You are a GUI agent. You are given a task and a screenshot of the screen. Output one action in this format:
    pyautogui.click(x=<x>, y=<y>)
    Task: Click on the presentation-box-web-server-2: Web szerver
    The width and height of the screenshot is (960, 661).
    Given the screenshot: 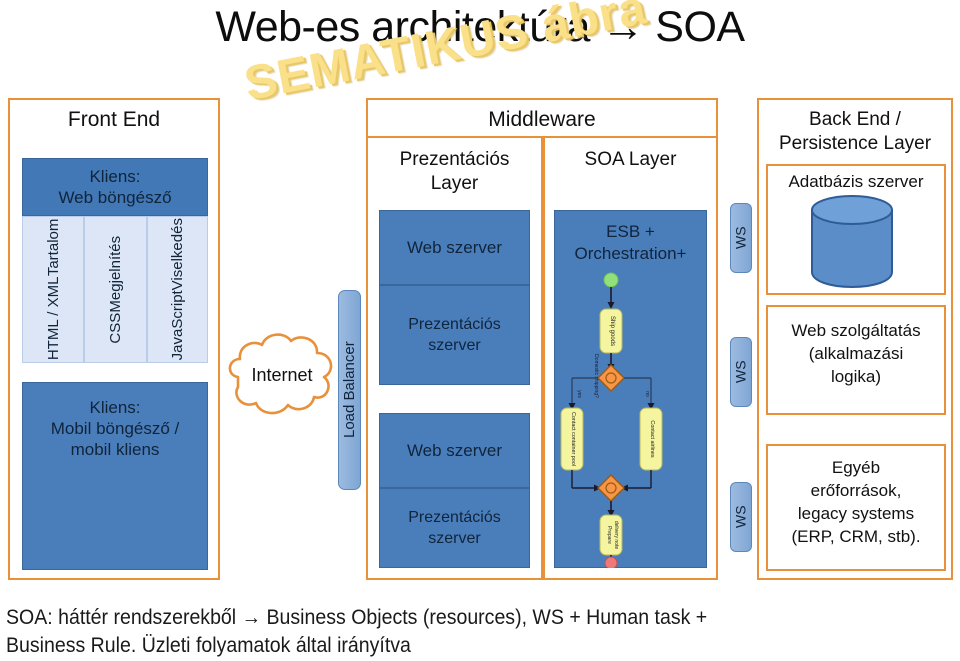 What is the action you would take?
    pyautogui.click(x=454, y=450)
    